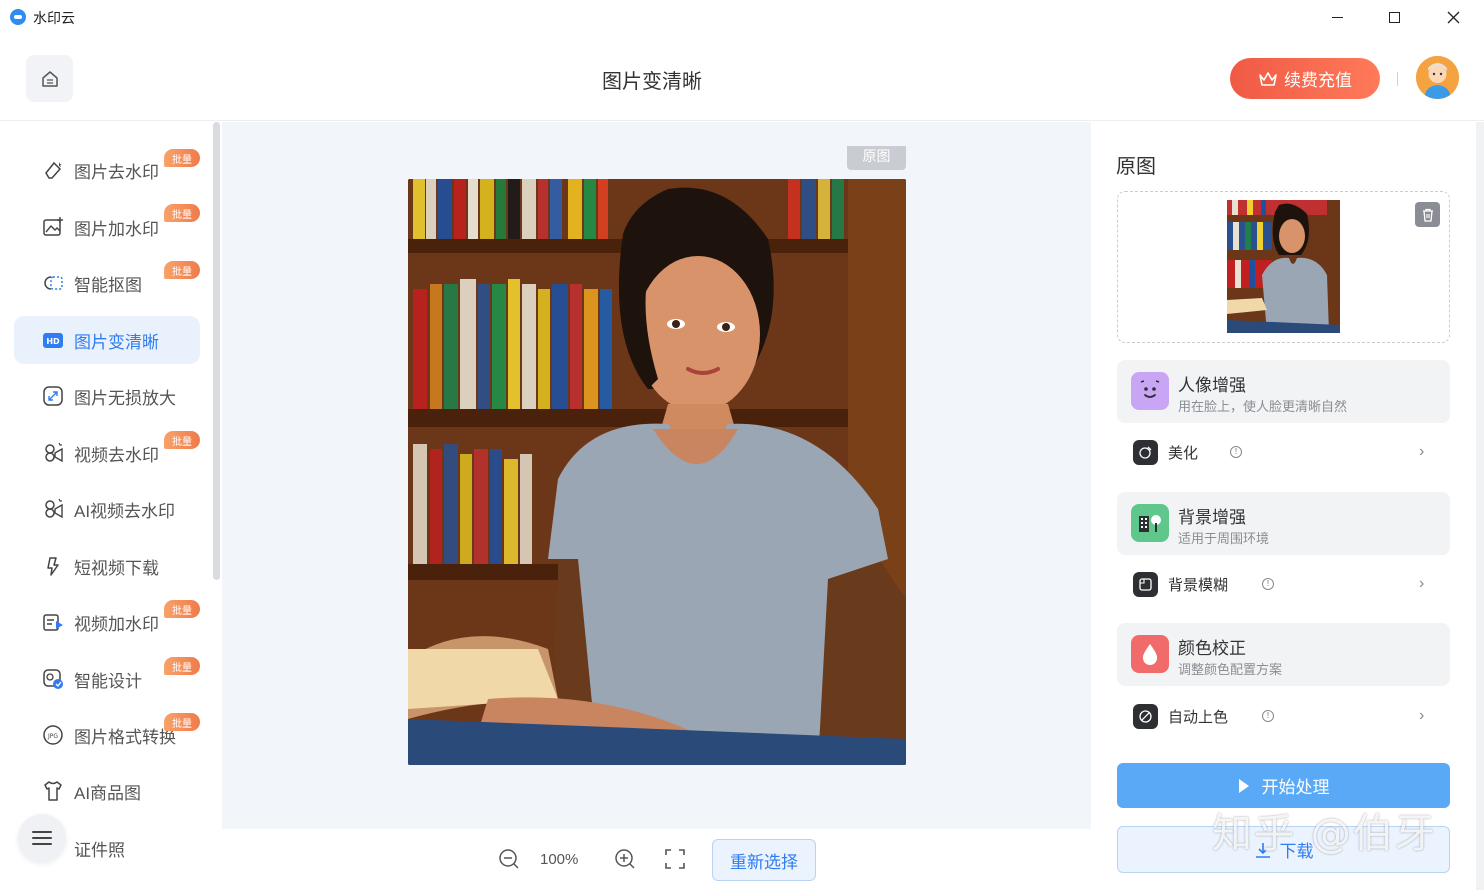 This screenshot has height=890, width=1484. I want to click on sidebar-item-image-sharpen: HD 图片变清晰, so click(107, 340).